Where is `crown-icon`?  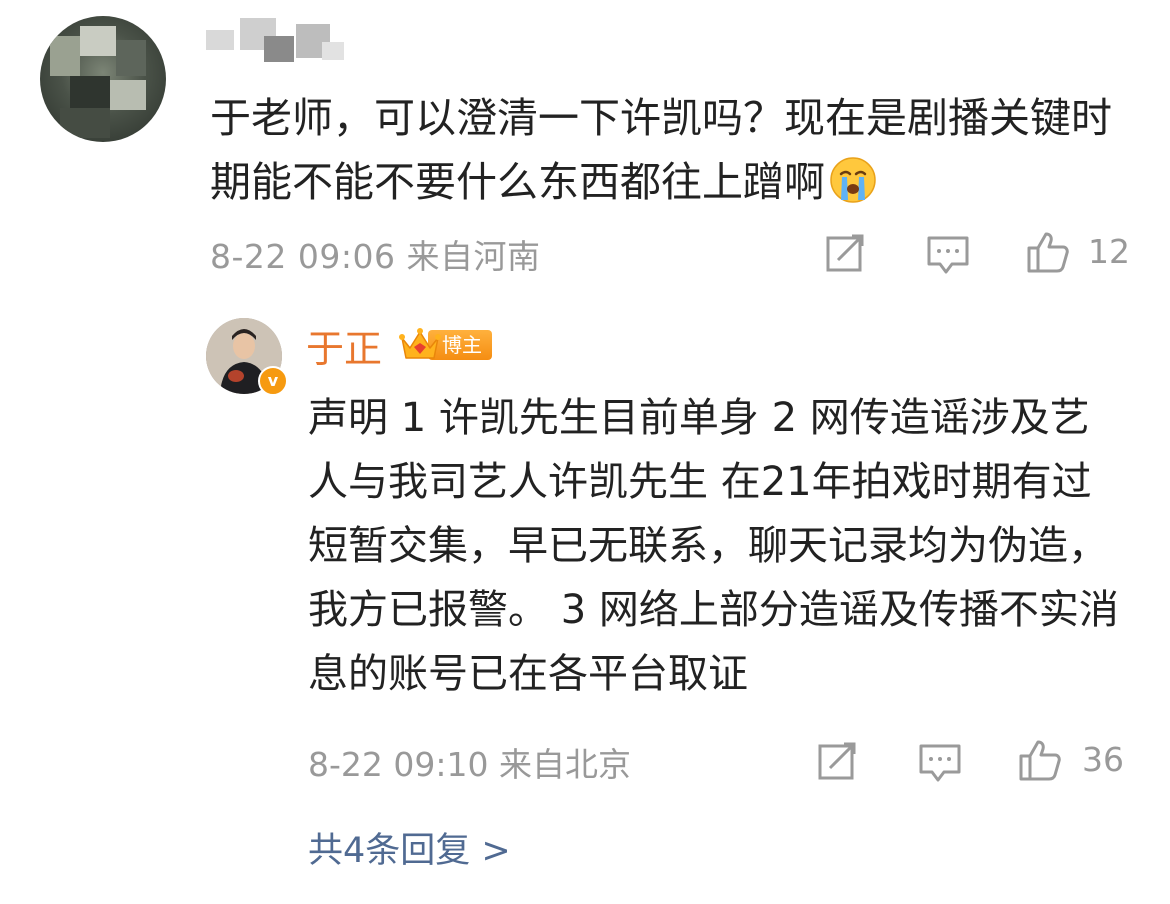
crown-icon is located at coordinates (420, 344).